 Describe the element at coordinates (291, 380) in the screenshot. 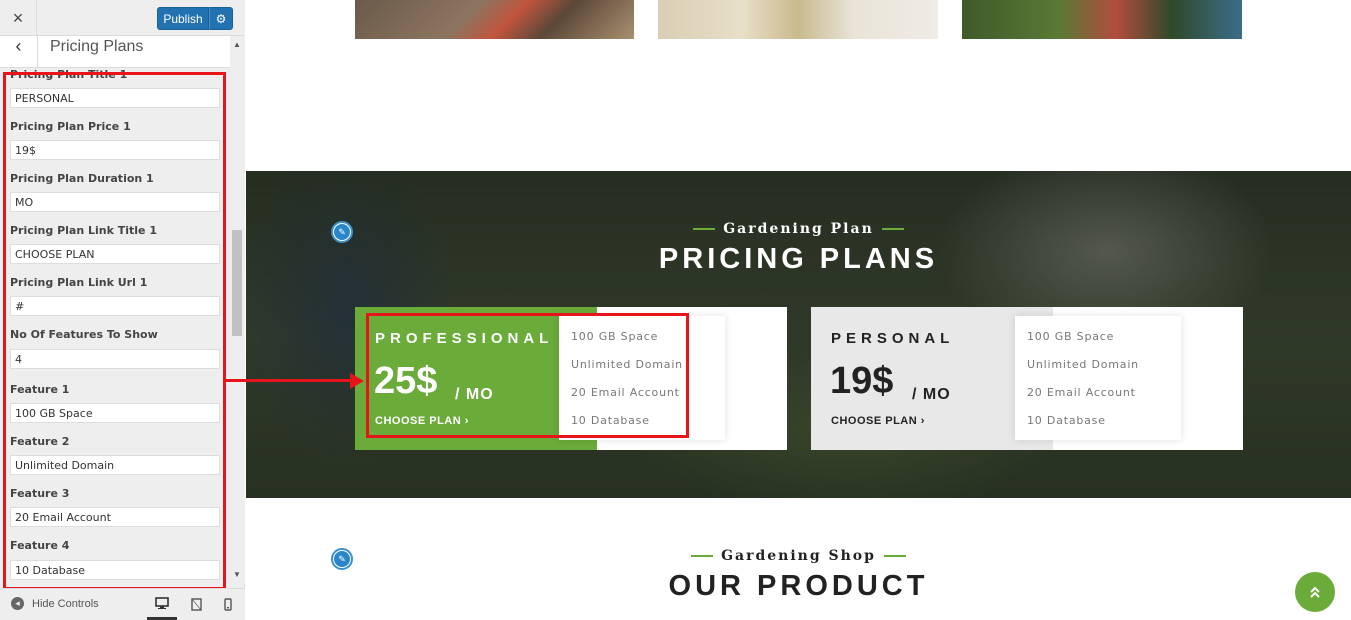

I see `annotation-arrow` at that location.